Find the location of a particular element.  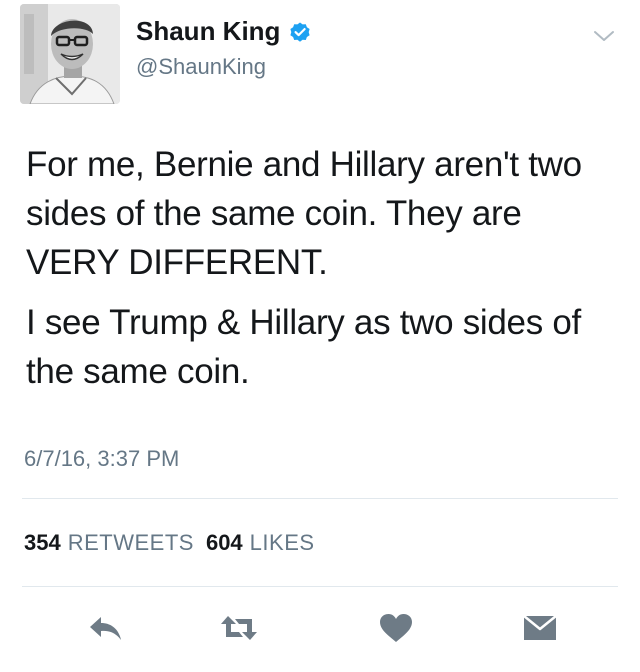

retweets-stat: 354 RETWEETS is located at coordinates (109, 543).